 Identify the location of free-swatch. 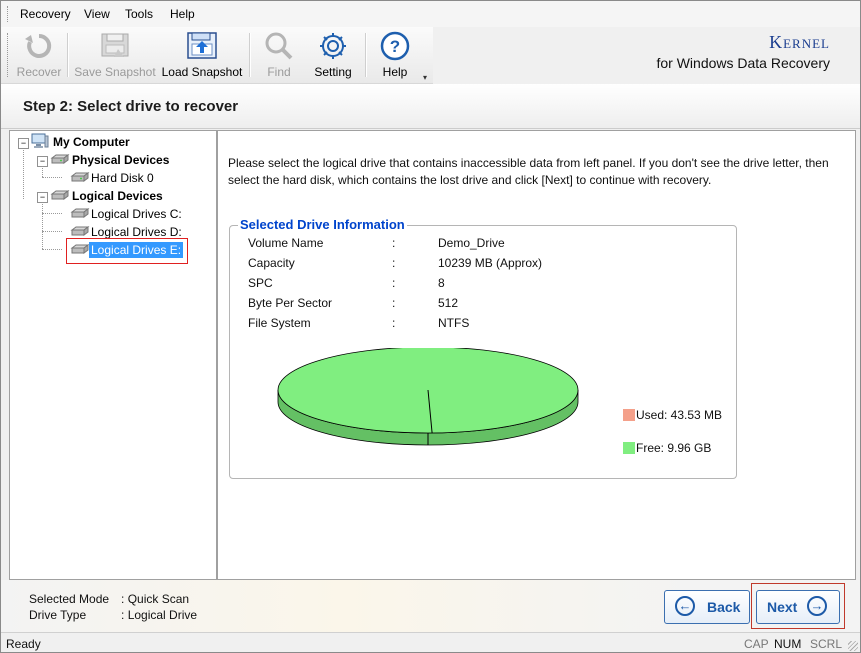
(629, 448).